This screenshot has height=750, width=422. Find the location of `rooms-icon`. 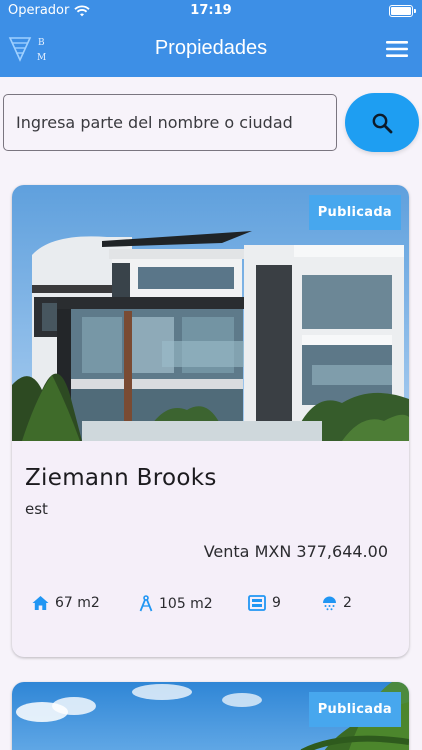

rooms-icon is located at coordinates (257, 603).